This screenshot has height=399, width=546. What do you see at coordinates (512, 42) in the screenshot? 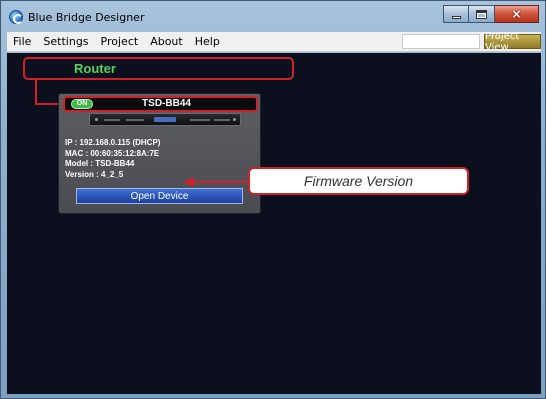
I see `project-view-button: Project View` at bounding box center [512, 42].